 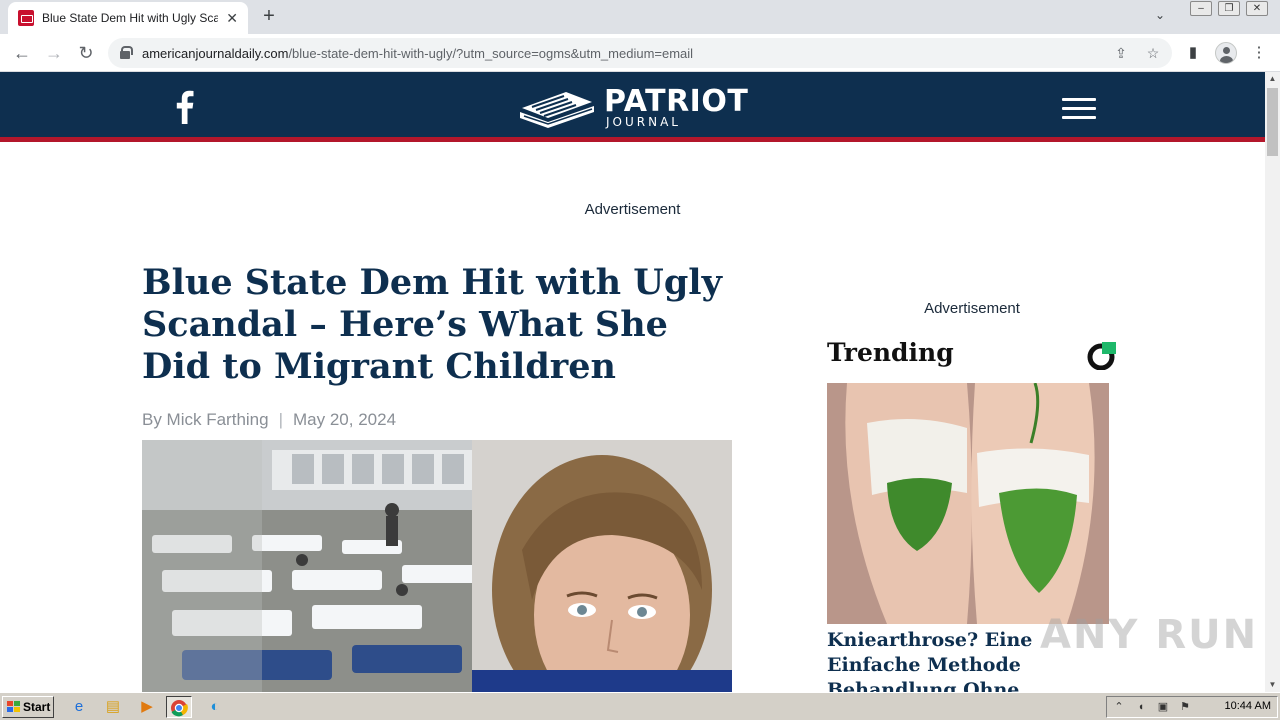 What do you see at coordinates (890, 352) in the screenshot?
I see `trending-heading: Trending` at bounding box center [890, 352].